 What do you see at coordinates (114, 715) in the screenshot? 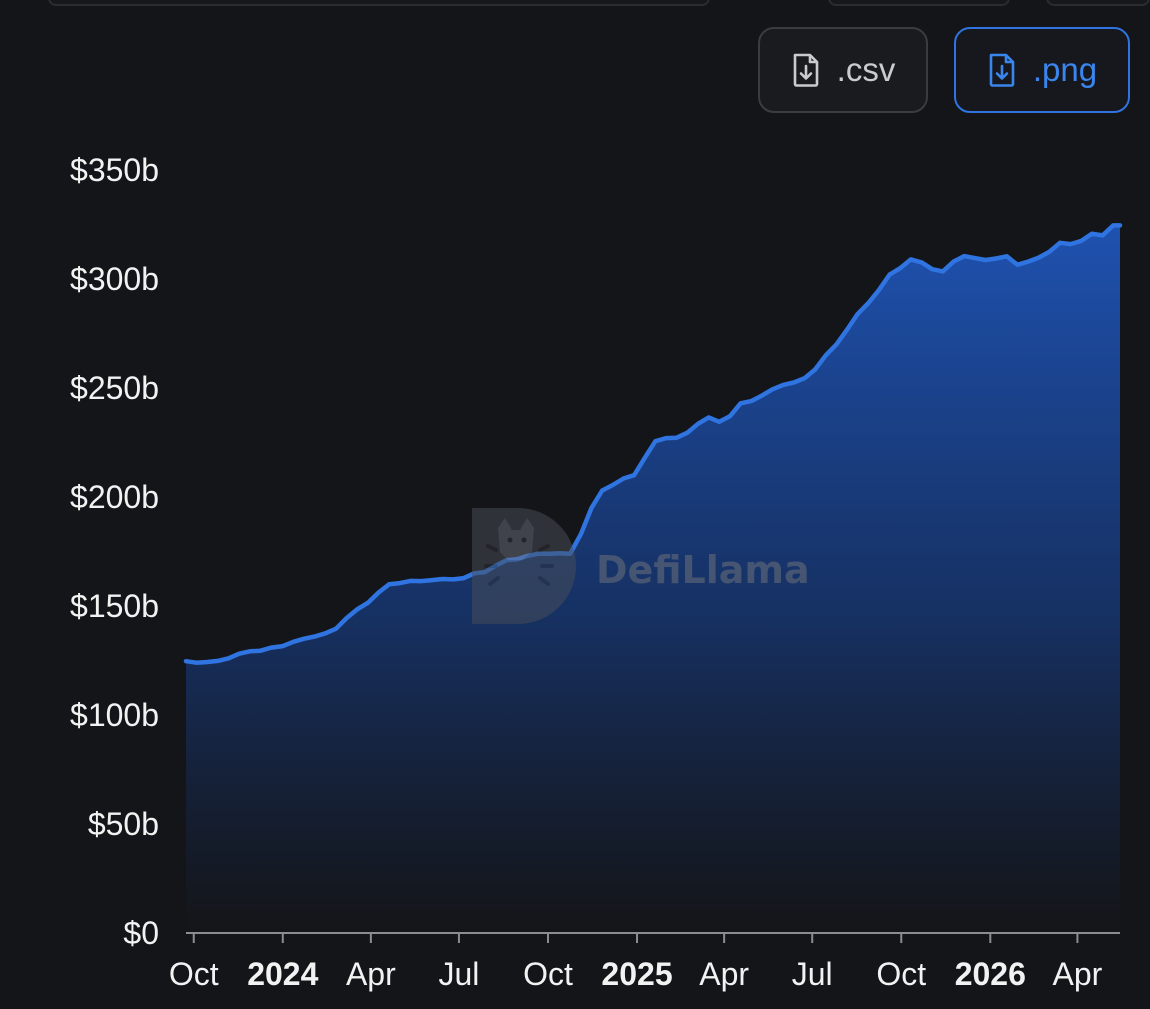
I see `y-tick-label: $100b` at bounding box center [114, 715].